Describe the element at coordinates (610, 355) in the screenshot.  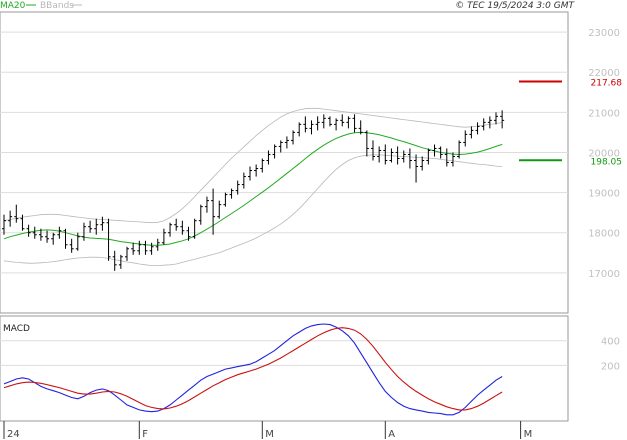
I see `macd-y-axis: 200 400` at that location.